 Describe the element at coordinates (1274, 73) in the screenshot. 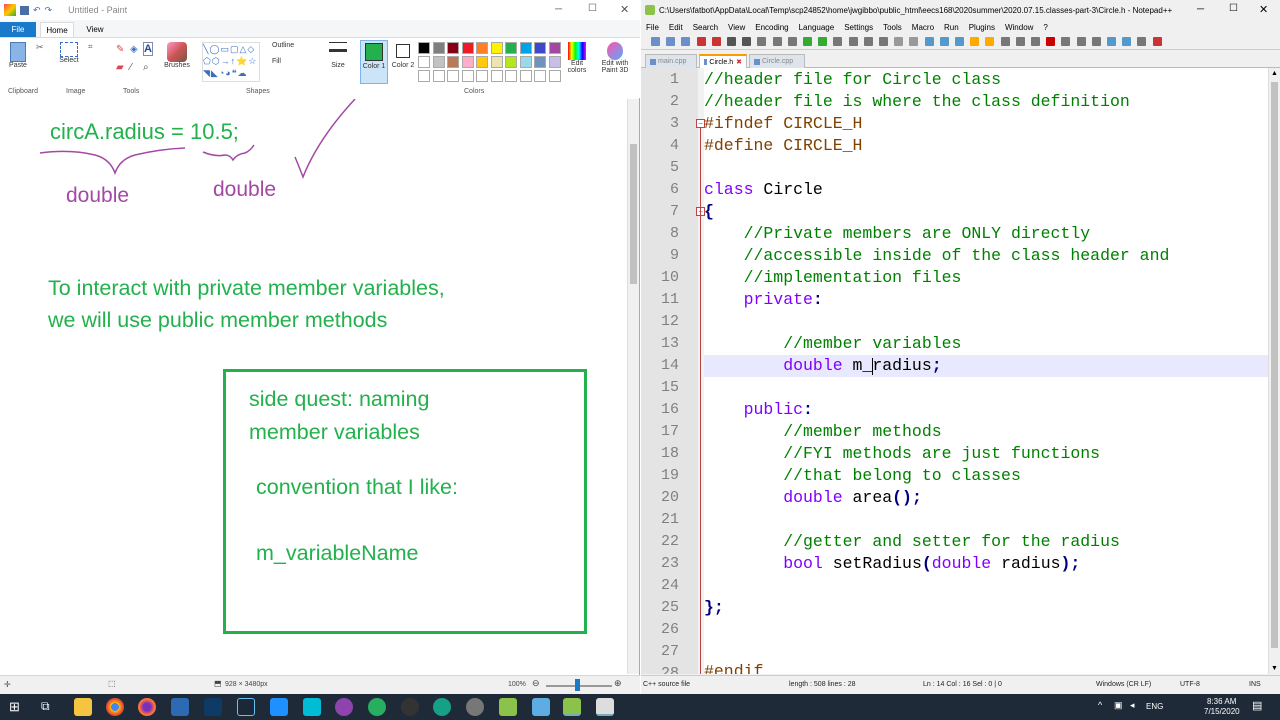

I see `npp-scroll-up: ▲` at that location.